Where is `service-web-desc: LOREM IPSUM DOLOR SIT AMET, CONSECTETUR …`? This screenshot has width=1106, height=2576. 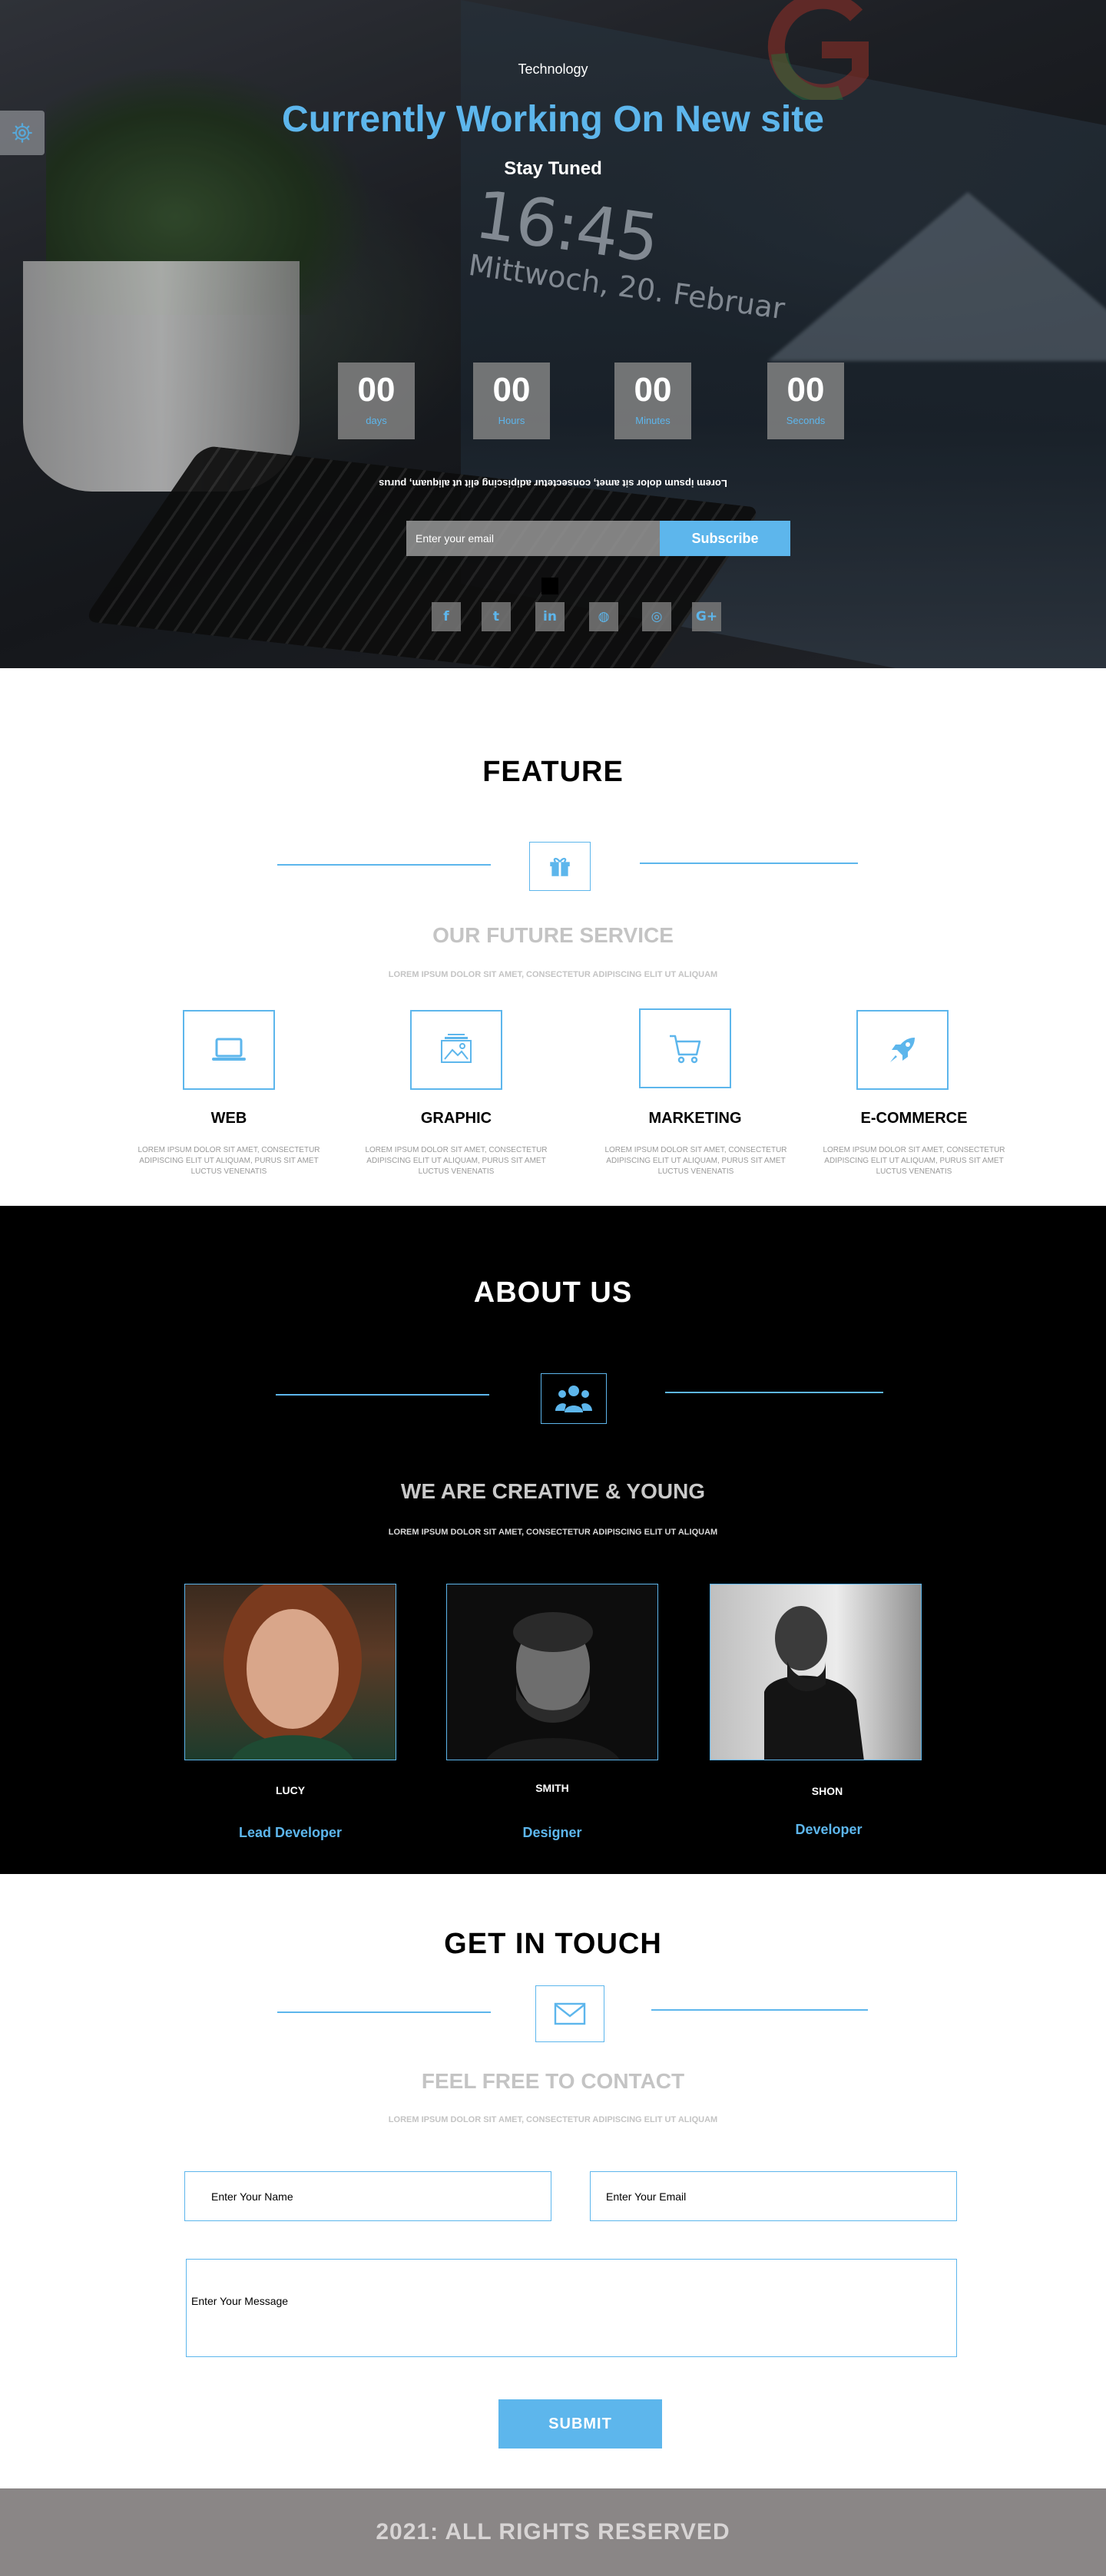 service-web-desc: LOREM IPSUM DOLOR SIT AMET, CONSECTETUR … is located at coordinates (228, 1161).